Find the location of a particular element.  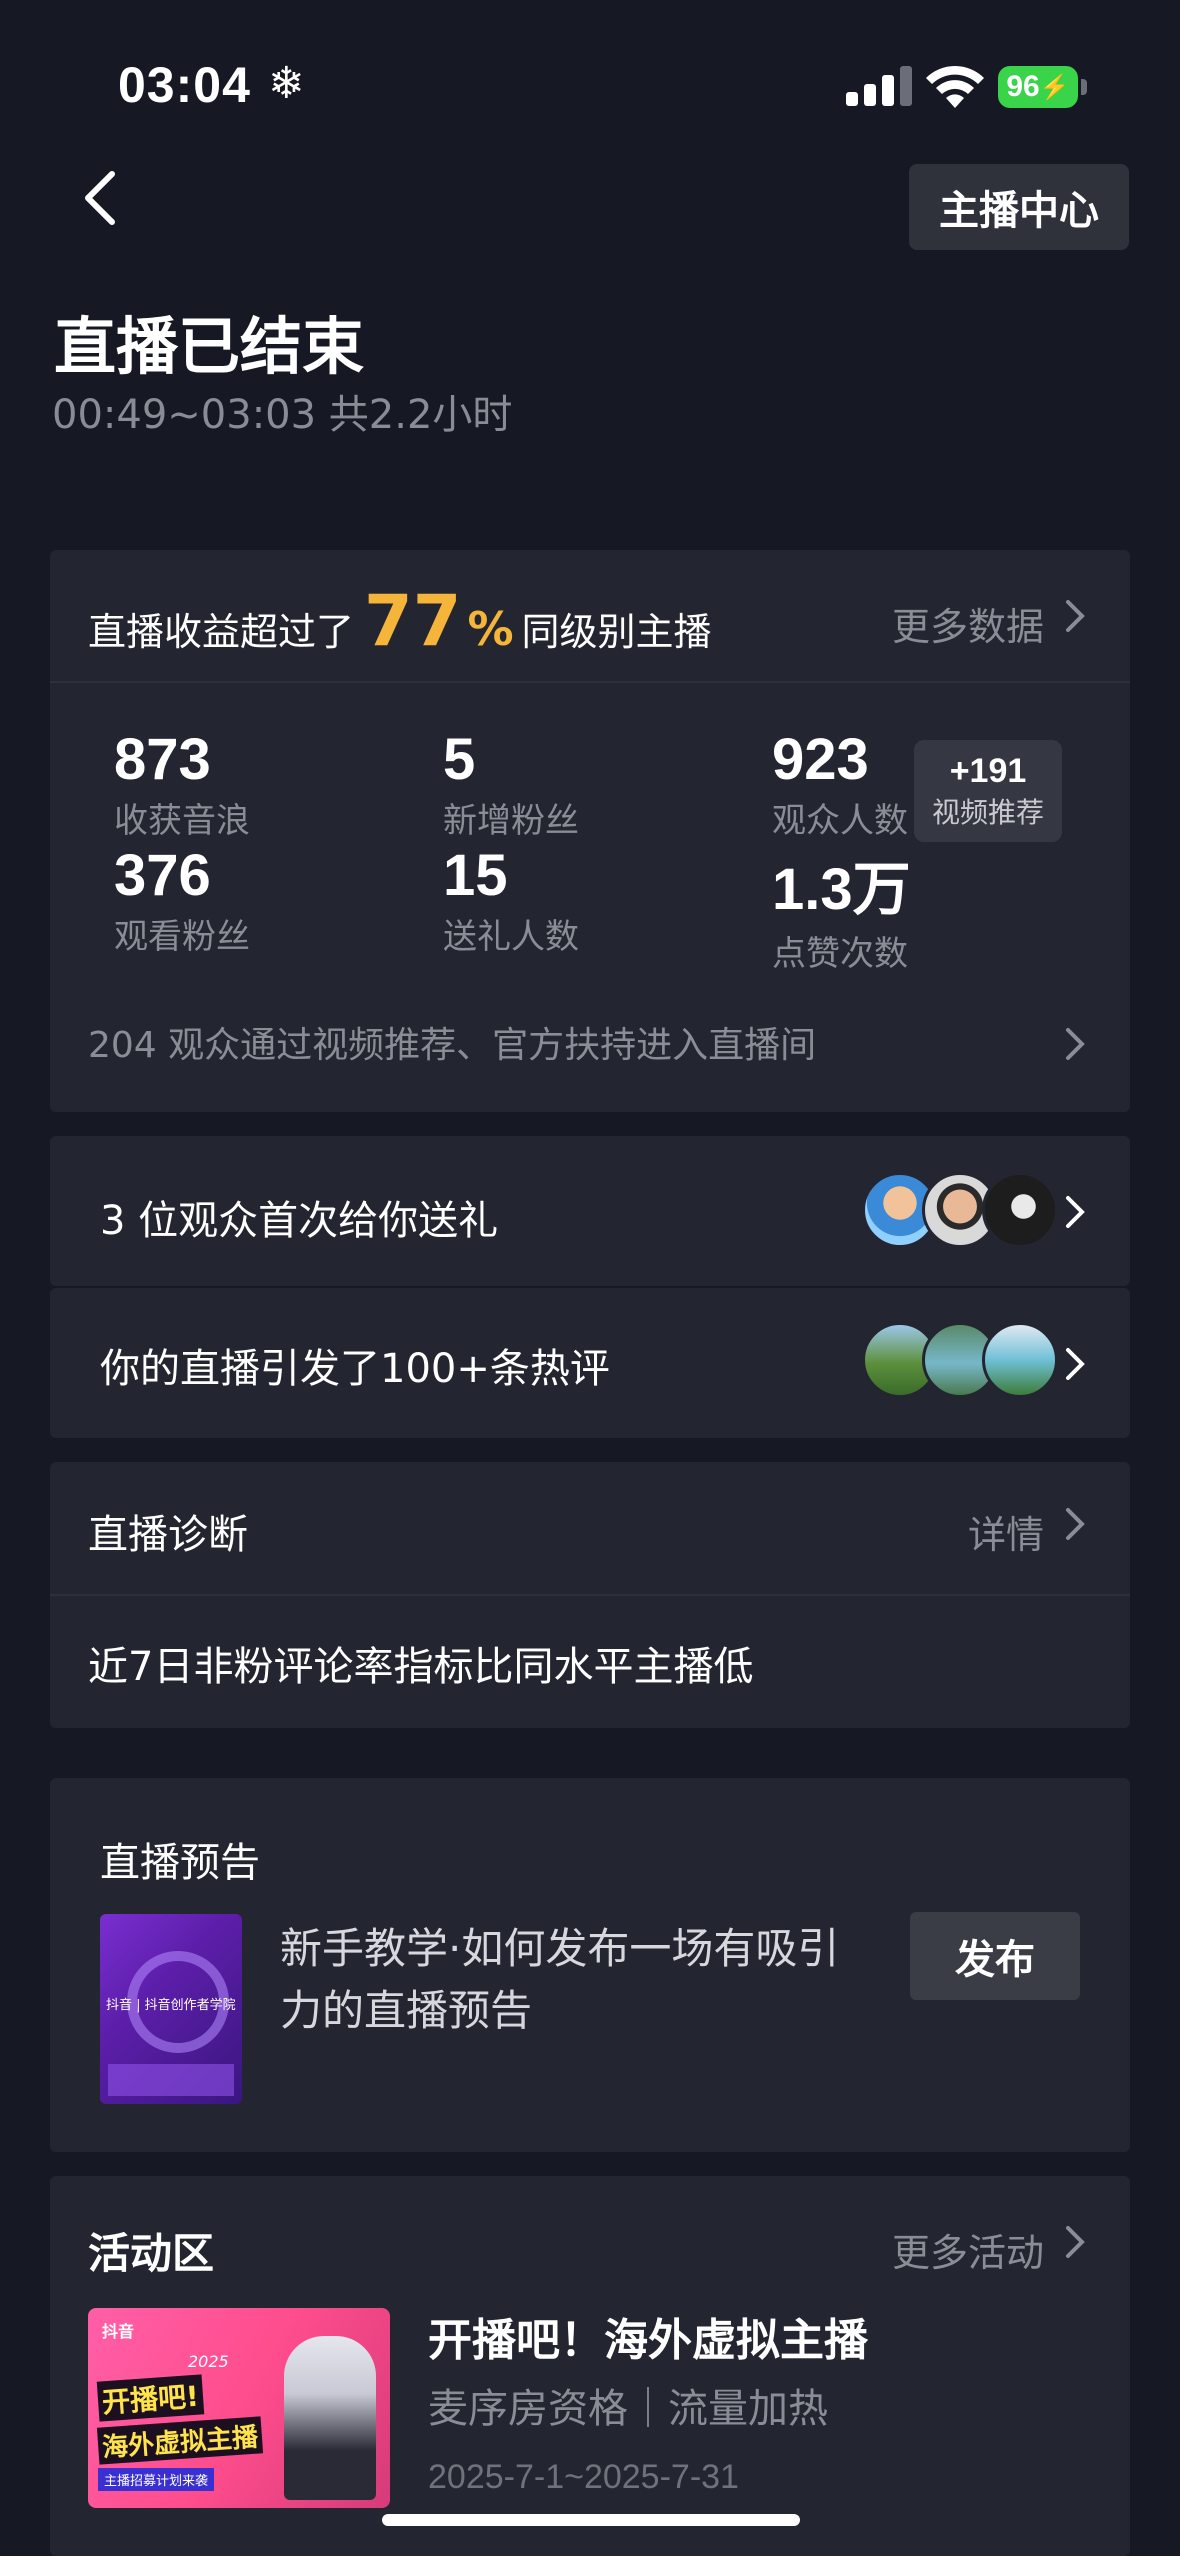

stat-item: 376 观看粉丝 is located at coordinates (182, 900).